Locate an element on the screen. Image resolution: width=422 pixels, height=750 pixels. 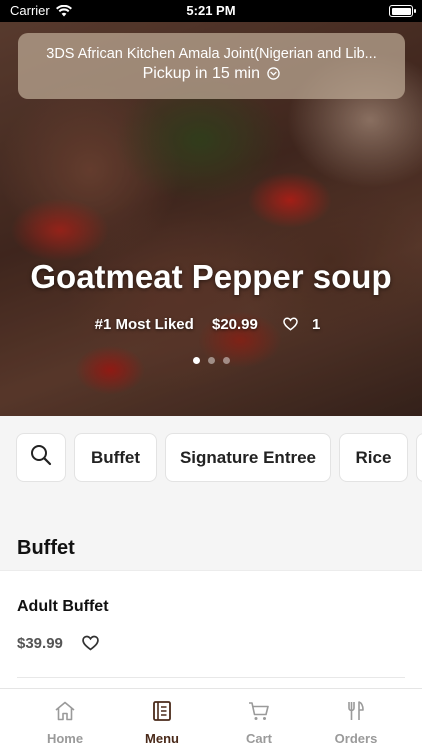
chevron-down-circle-icon is located at coordinates (274, 76).